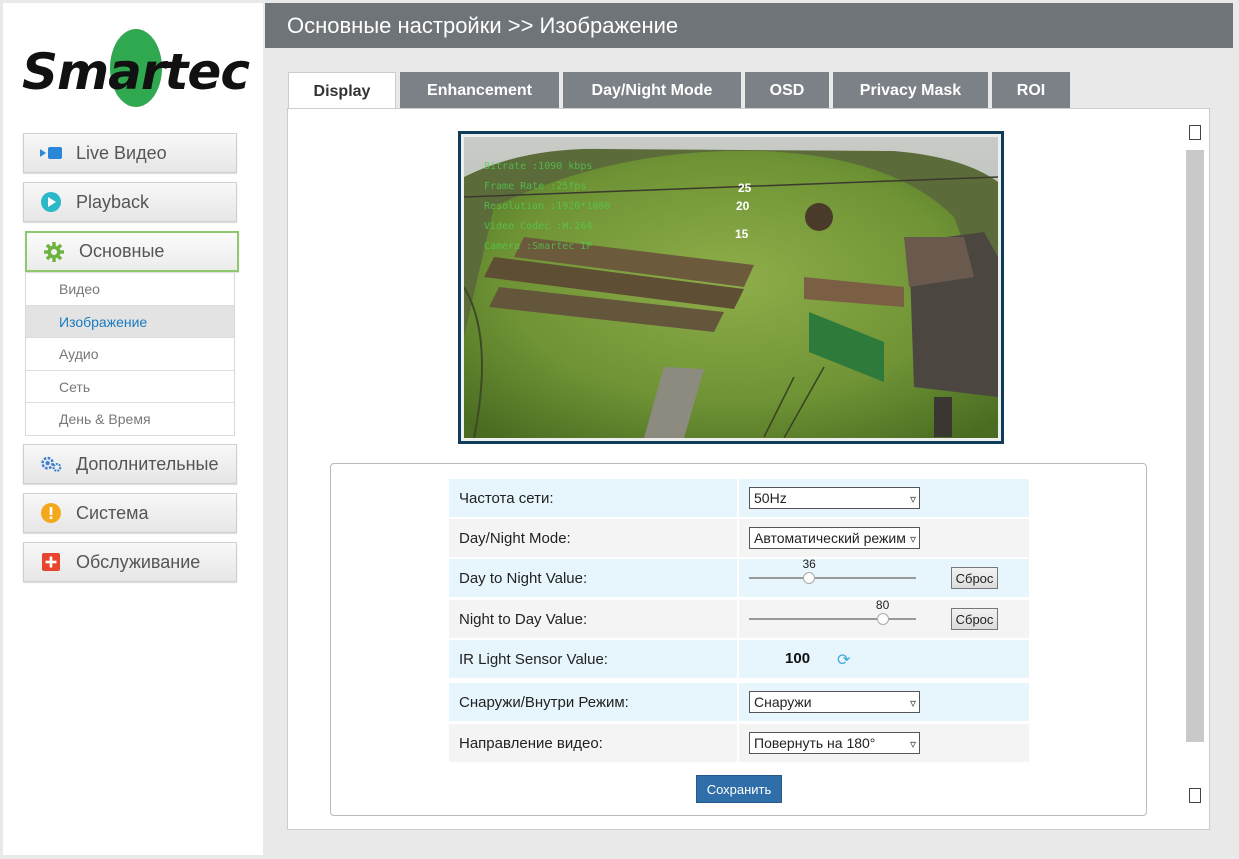 Image resolution: width=1239 pixels, height=859 pixels. Describe the element at coordinates (815, 743) in the screenshot. I see `select-value: Повернуть на 180°` at that location.